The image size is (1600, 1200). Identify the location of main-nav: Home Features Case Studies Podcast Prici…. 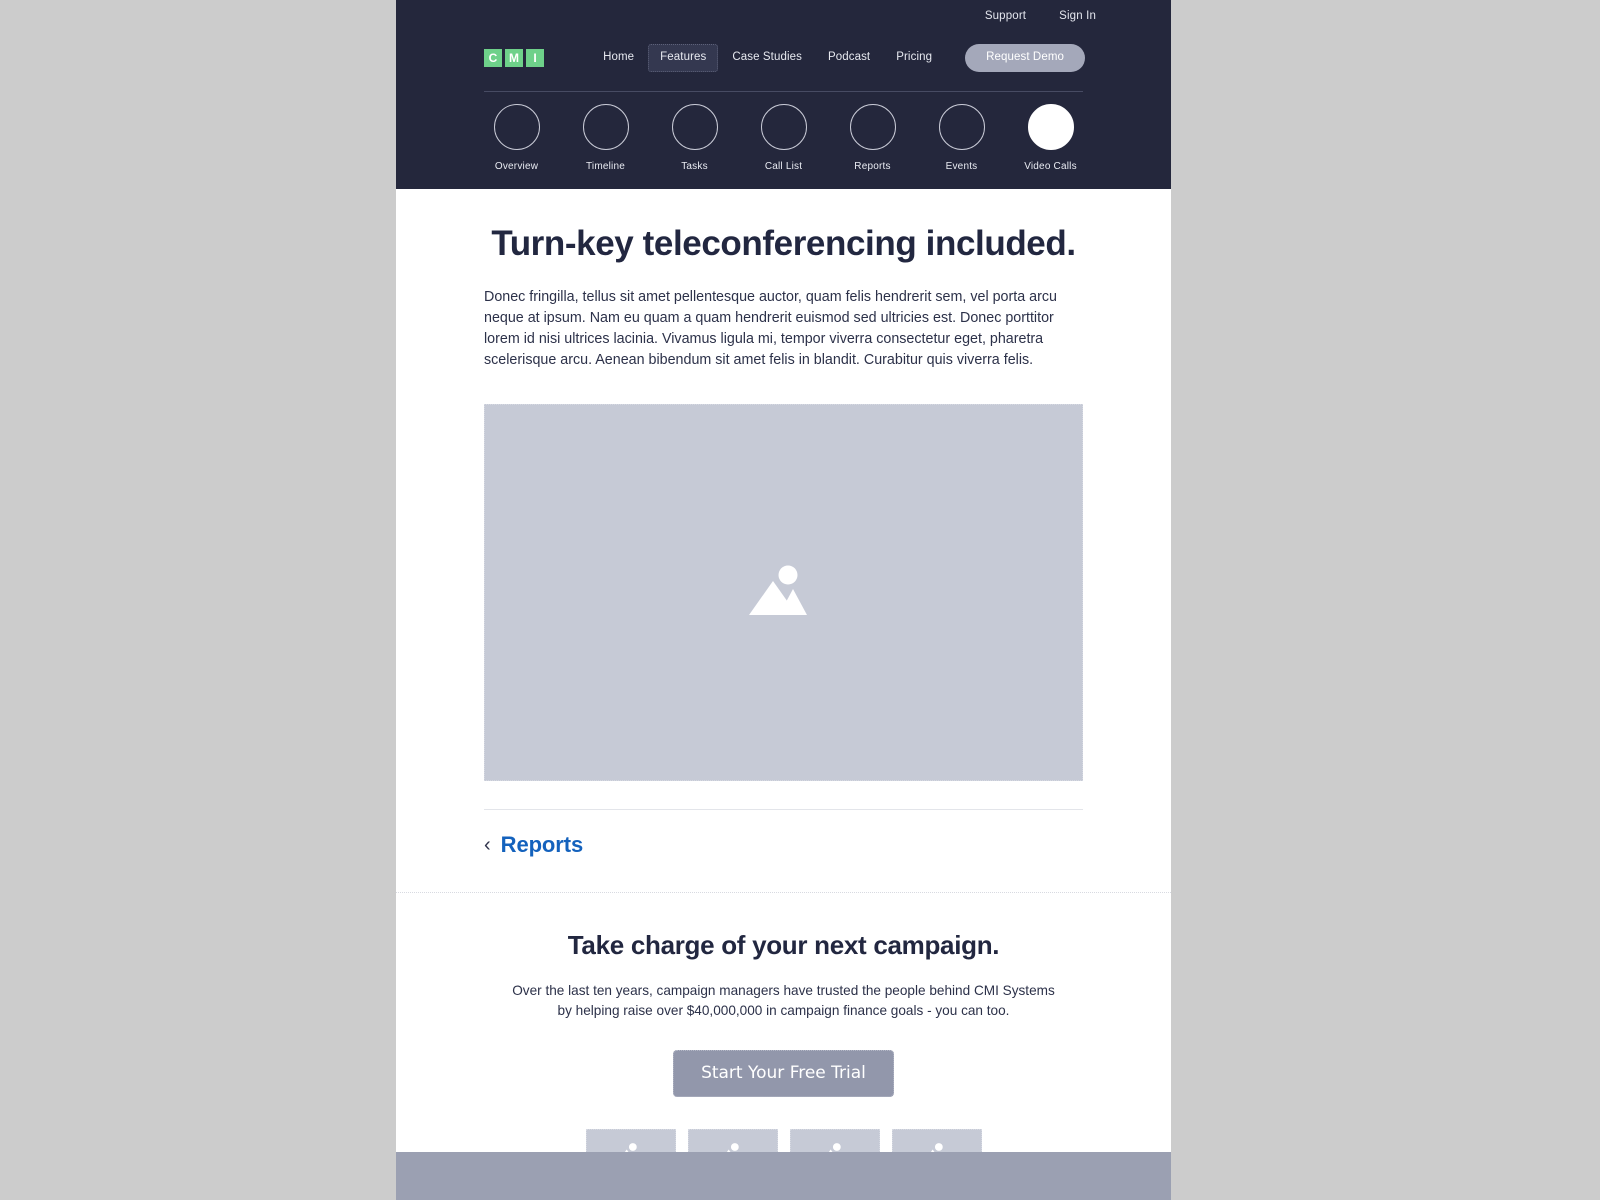
(838, 58).